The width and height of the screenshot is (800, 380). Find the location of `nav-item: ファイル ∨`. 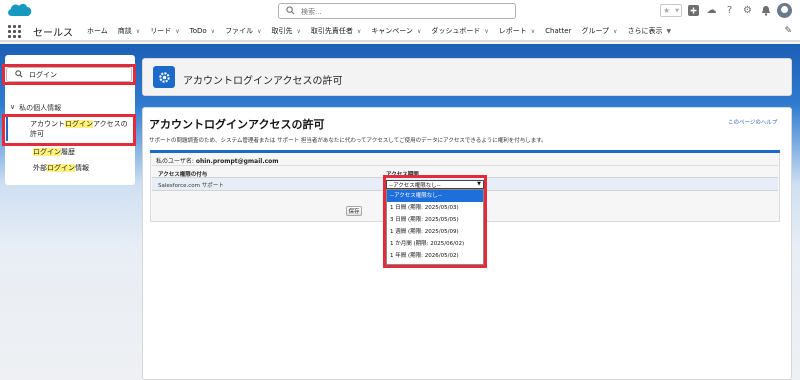

nav-item: ファイル ∨ is located at coordinates (243, 31).